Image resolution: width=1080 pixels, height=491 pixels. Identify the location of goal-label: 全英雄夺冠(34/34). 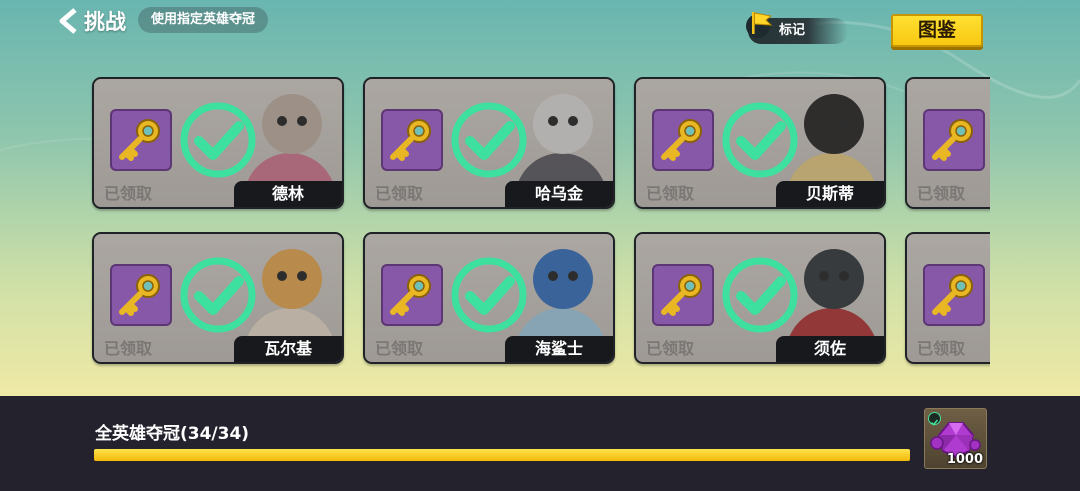
(172, 434).